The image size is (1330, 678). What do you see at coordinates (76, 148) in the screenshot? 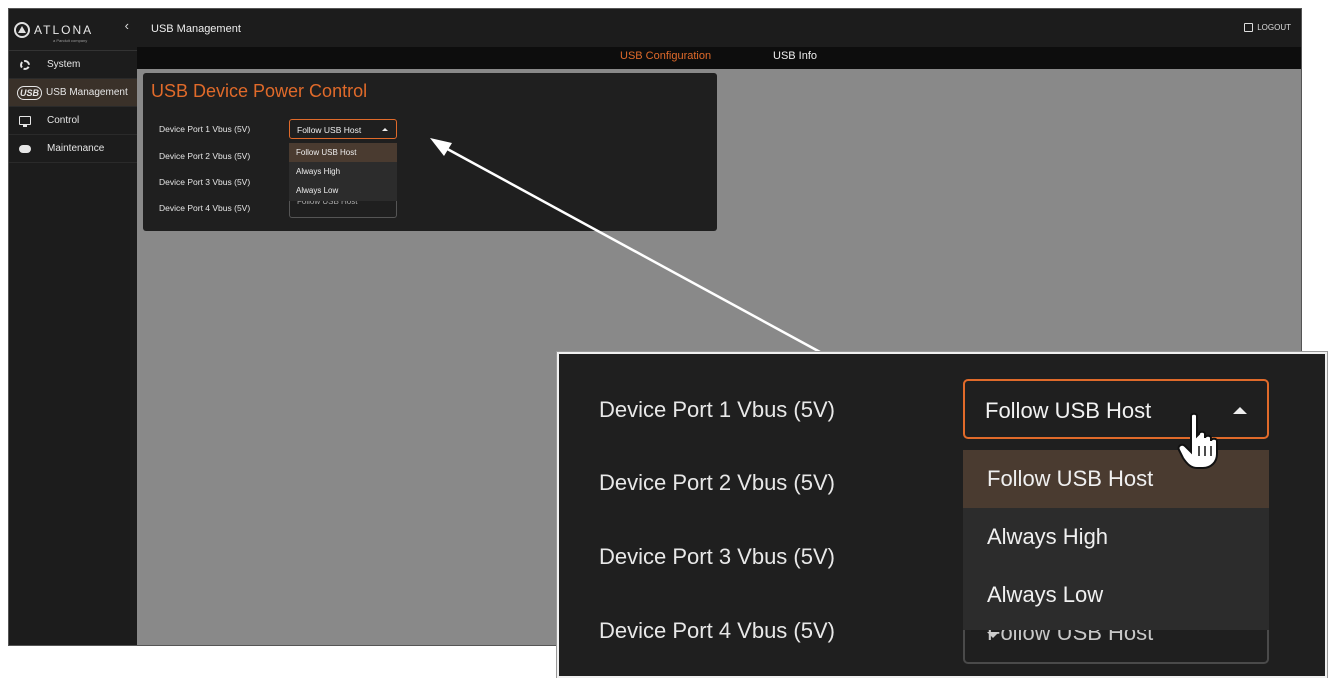
I see `sidebar-item-label: Maintenance` at bounding box center [76, 148].